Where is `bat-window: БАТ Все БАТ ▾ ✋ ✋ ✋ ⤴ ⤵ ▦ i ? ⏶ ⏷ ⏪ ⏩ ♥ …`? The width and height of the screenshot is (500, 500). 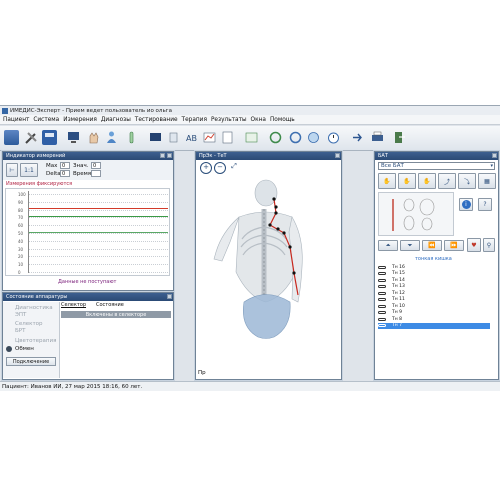
bat-window: БАТ Все БАТ ▾ ✋ ✋ ✋ ⤴ ⤵ ▦ i ? ⏶ ⏷ ⏪ ⏩ ♥ … is located at coordinates (436, 265).